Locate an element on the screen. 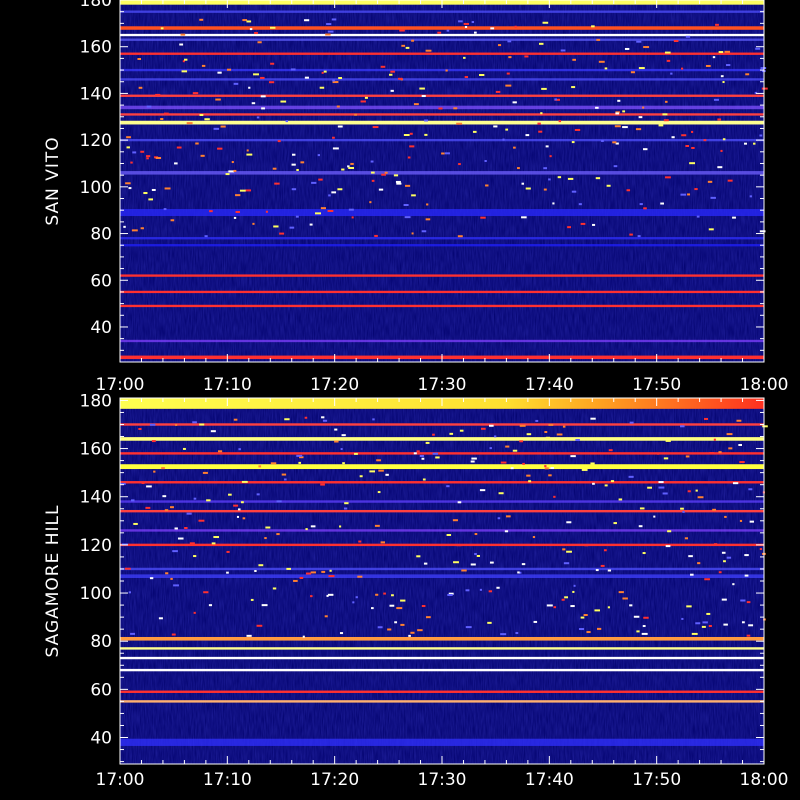  y-tick-label: 100 is located at coordinates (96, 188).